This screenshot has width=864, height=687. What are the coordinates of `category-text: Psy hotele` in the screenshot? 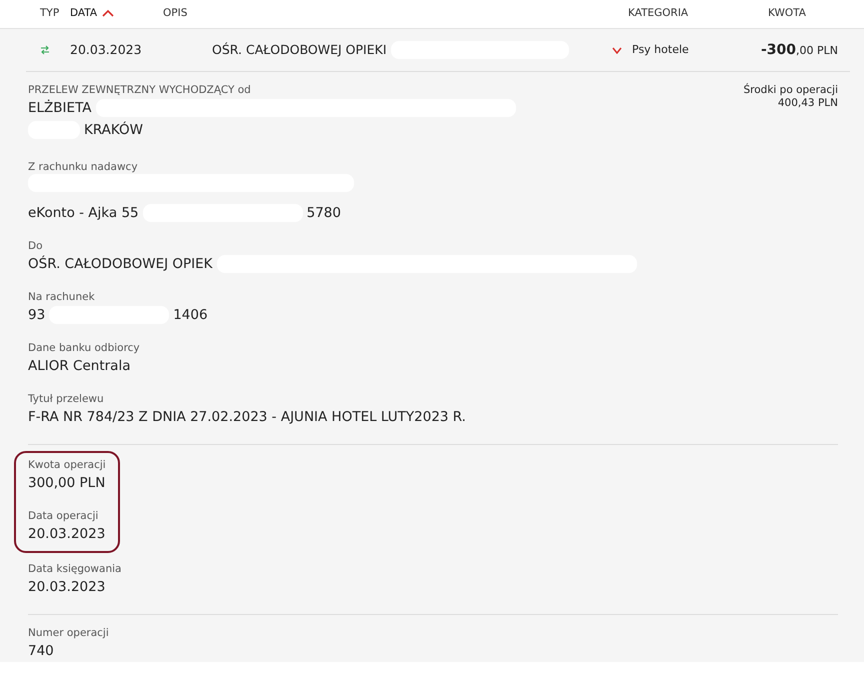 It's located at (660, 50).